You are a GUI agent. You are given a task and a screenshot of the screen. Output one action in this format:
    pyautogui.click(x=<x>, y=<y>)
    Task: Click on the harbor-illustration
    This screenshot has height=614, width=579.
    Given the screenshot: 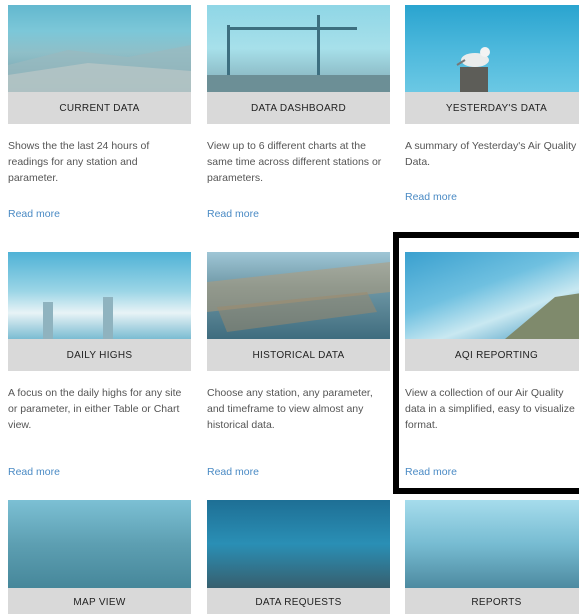 What is the action you would take?
    pyautogui.click(x=298, y=297)
    